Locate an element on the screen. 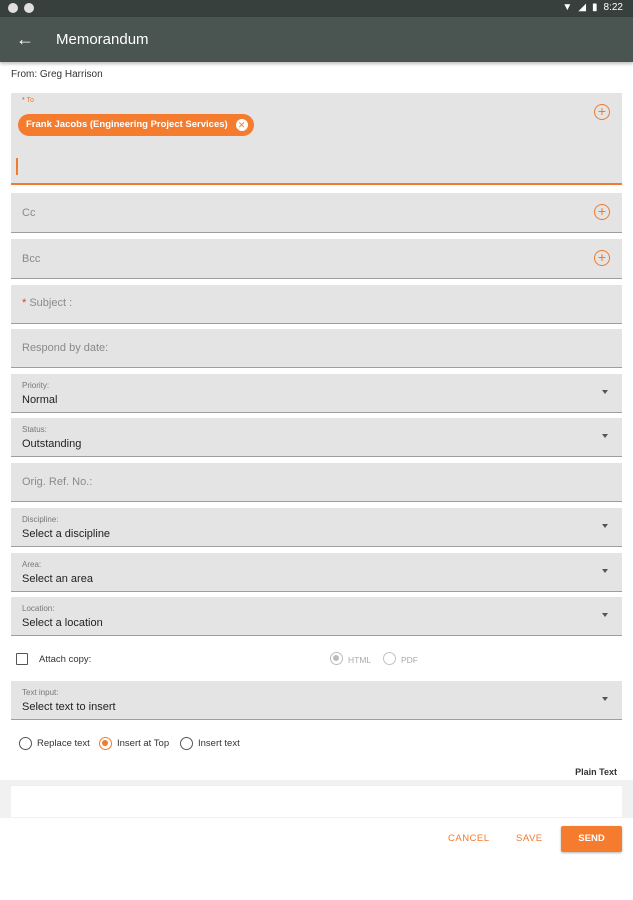  editor-mode-toggle: Plain Text is located at coordinates (596, 772).